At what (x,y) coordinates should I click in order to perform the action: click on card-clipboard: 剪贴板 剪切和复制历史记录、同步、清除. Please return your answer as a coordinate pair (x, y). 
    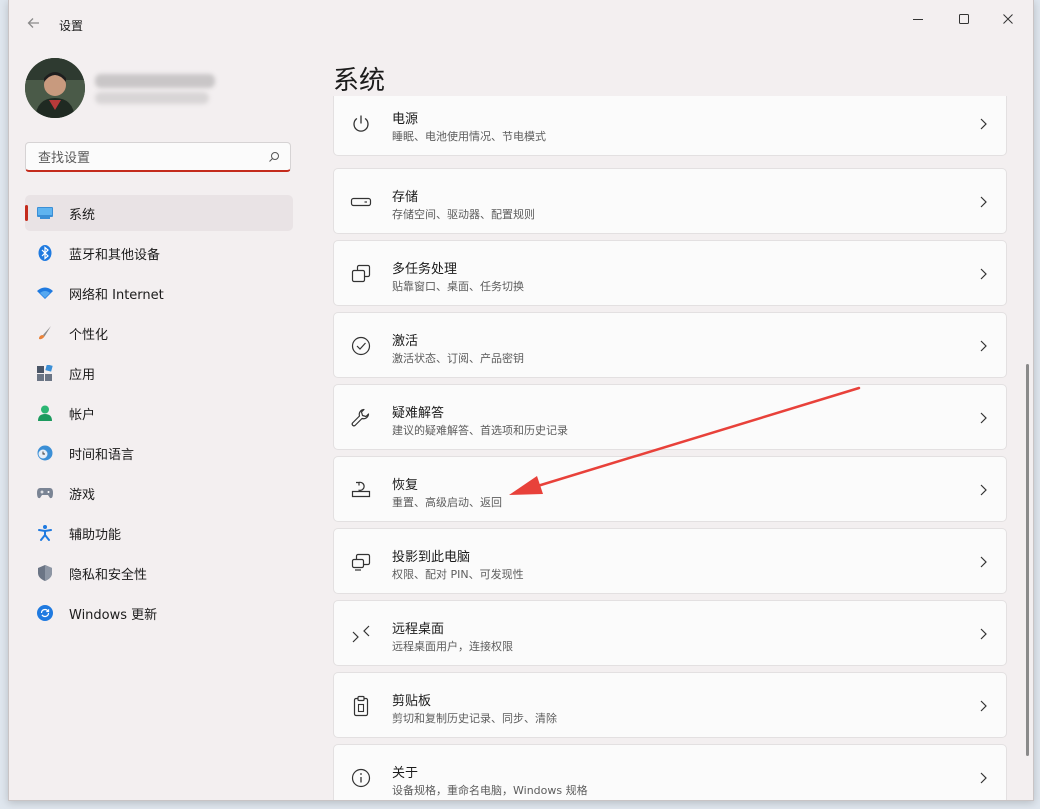
    Looking at the image, I should click on (670, 705).